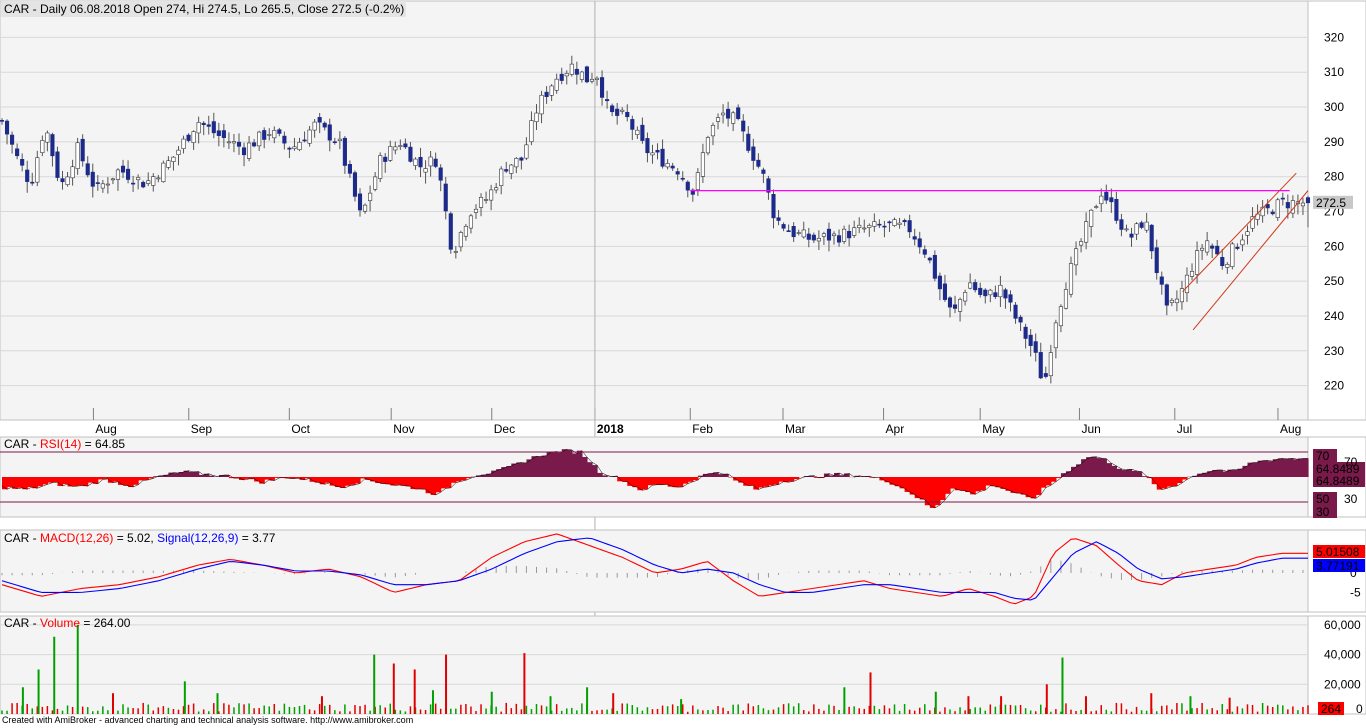  What do you see at coordinates (197, 538) in the screenshot?
I see `macd-title-part-3: Signal(12,26,9)` at bounding box center [197, 538].